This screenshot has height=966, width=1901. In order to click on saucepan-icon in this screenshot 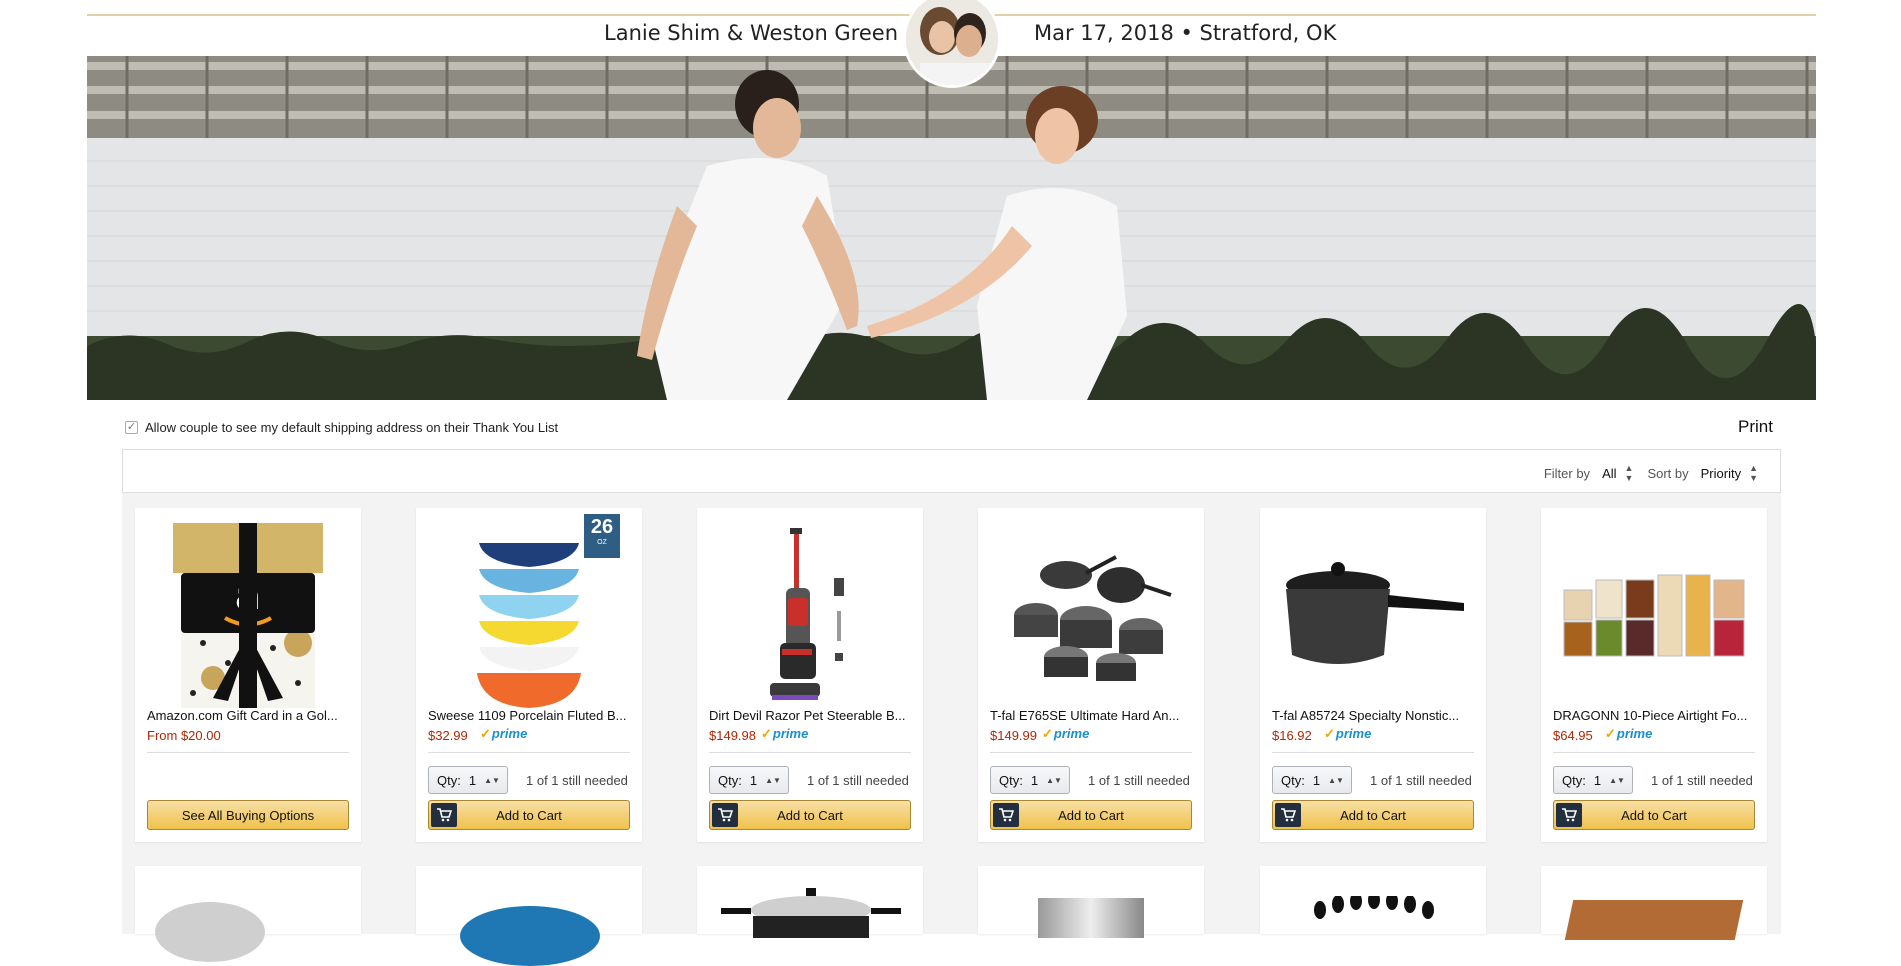, I will do `click(1373, 615)`.